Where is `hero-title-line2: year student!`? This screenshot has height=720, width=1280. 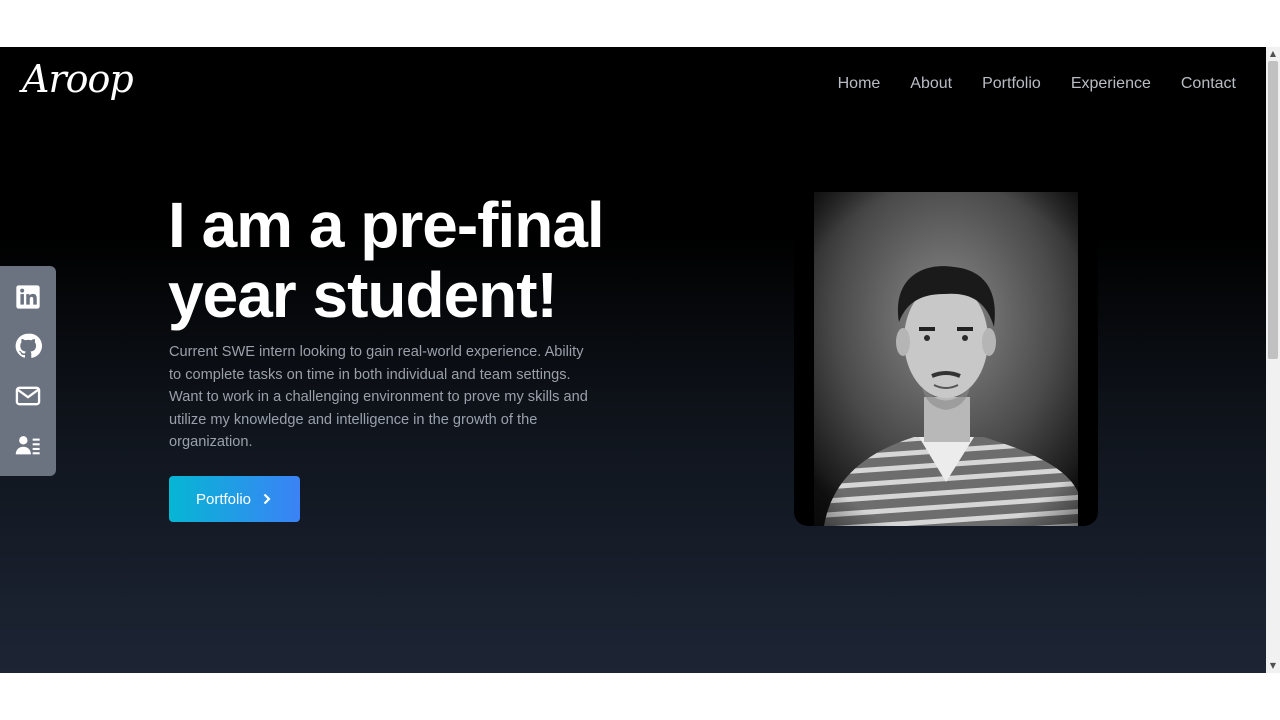
hero-title-line2: year student! is located at coordinates (363, 295).